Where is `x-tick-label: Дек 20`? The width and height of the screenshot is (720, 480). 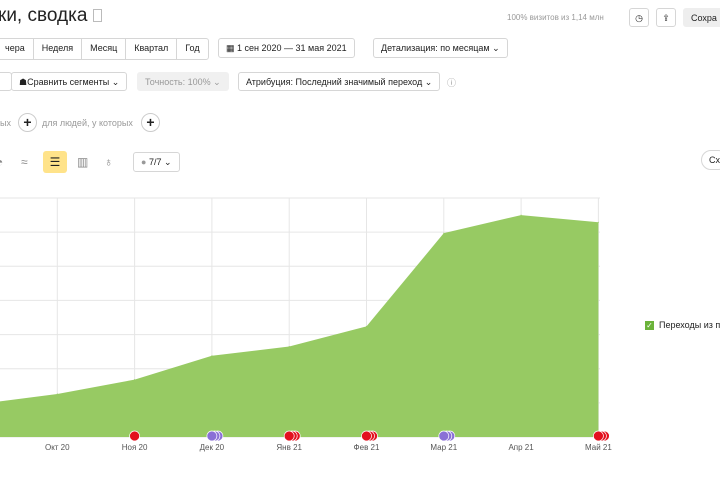 x-tick-label: Дек 20 is located at coordinates (212, 447).